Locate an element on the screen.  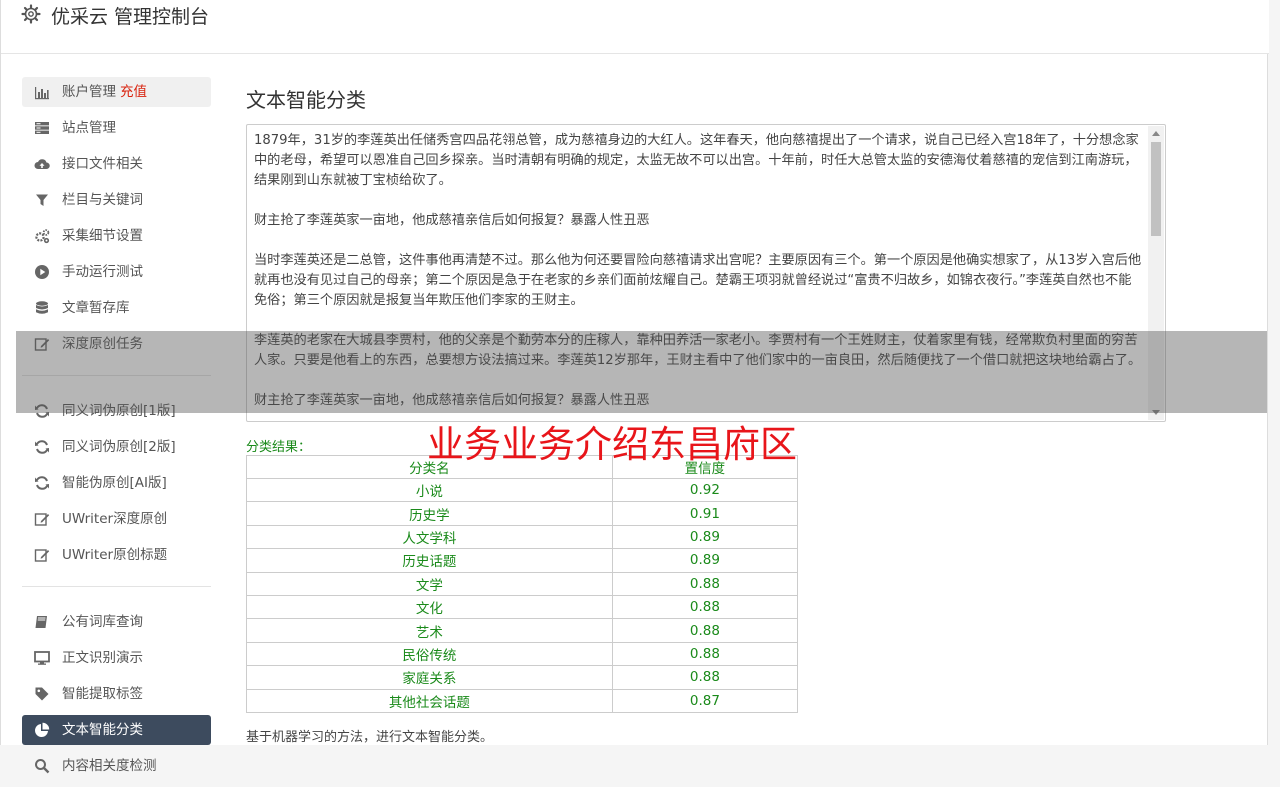
sidebar-item-label: 账户管理 is located at coordinates (89, 92).